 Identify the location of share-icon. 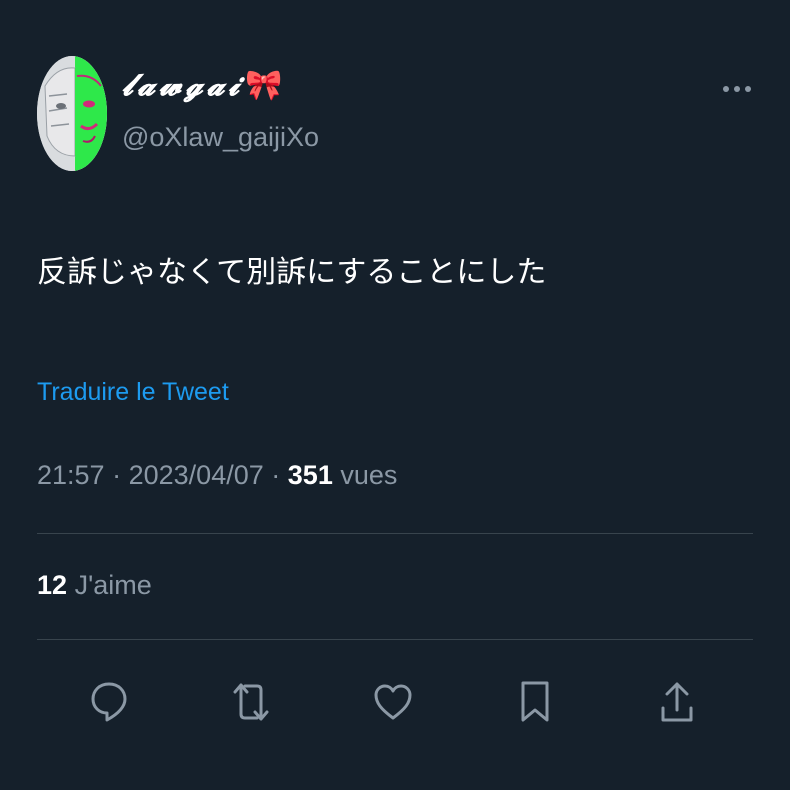
(677, 702).